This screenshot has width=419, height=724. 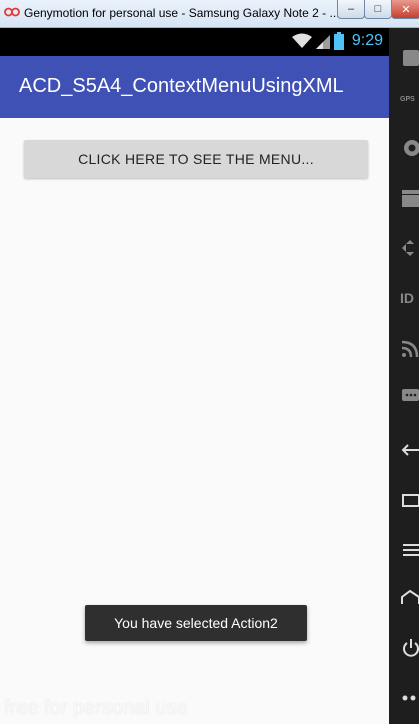 What do you see at coordinates (409, 598) in the screenshot?
I see `home-icon` at bounding box center [409, 598].